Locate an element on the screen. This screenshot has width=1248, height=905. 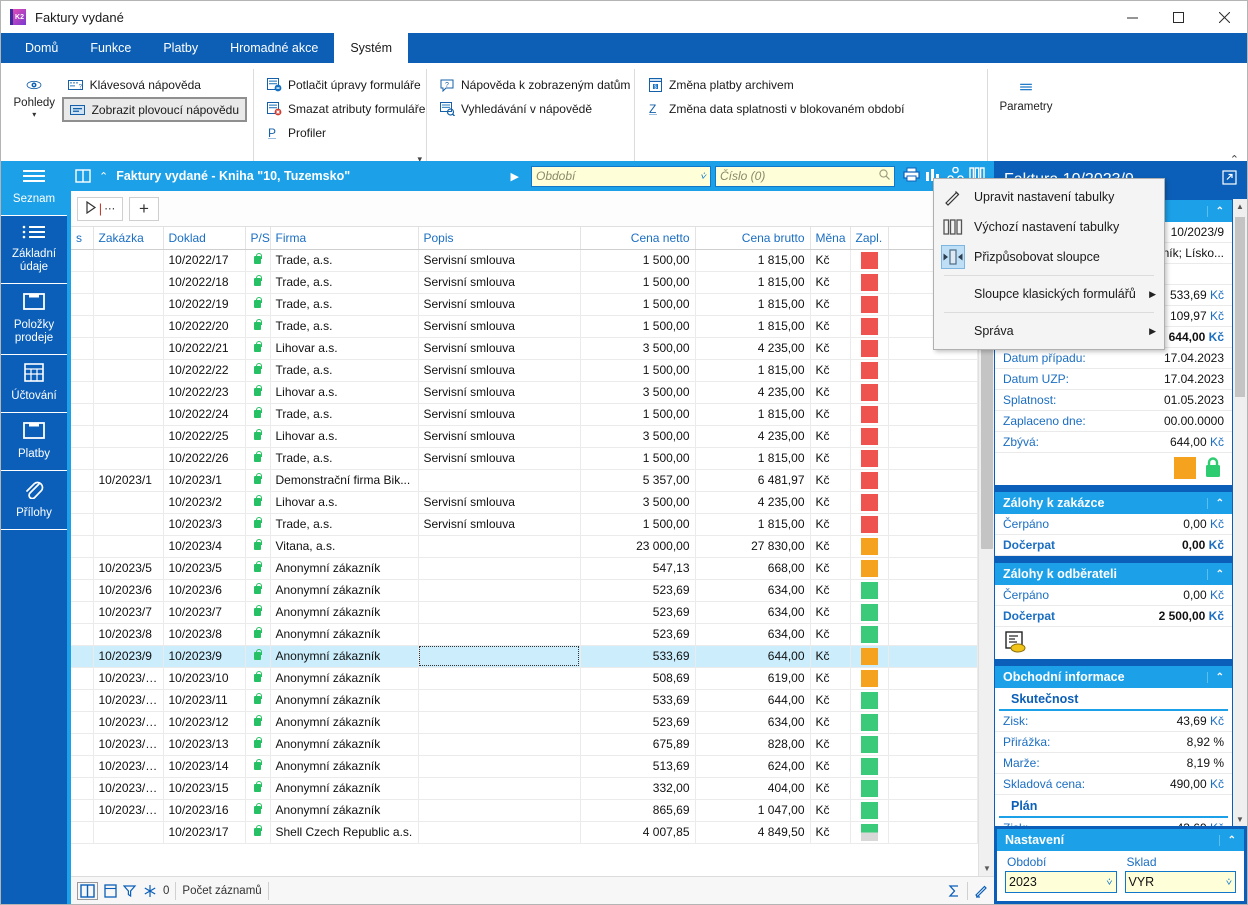
tab-system: Systém is located at coordinates (371, 48).